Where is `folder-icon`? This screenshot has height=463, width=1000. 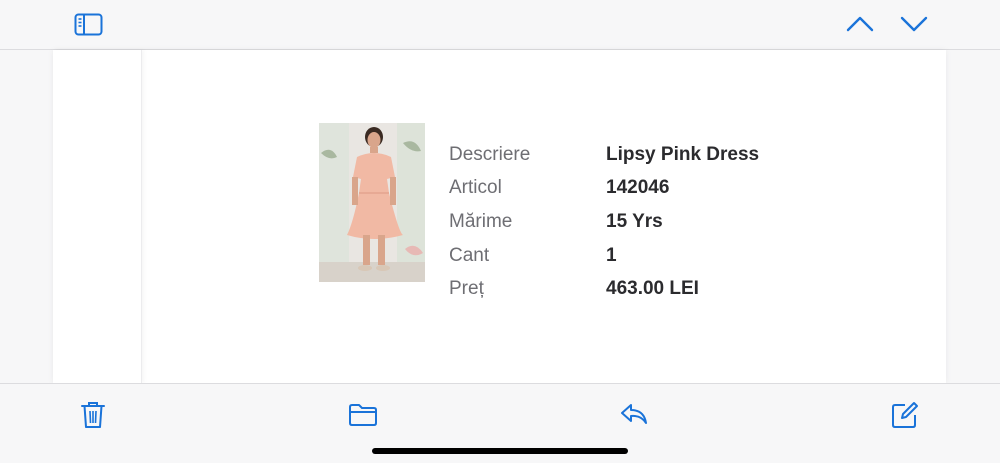 folder-icon is located at coordinates (363, 415).